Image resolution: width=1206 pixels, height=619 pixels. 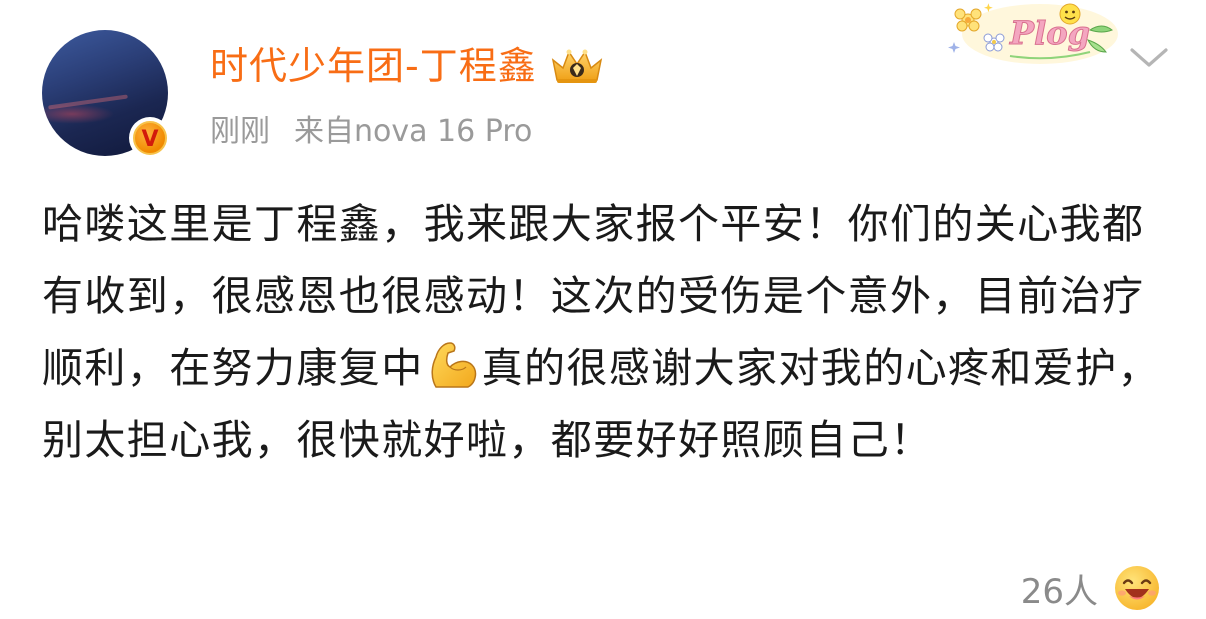 I want to click on flexed-biceps-emoji, so click(x=453, y=365).